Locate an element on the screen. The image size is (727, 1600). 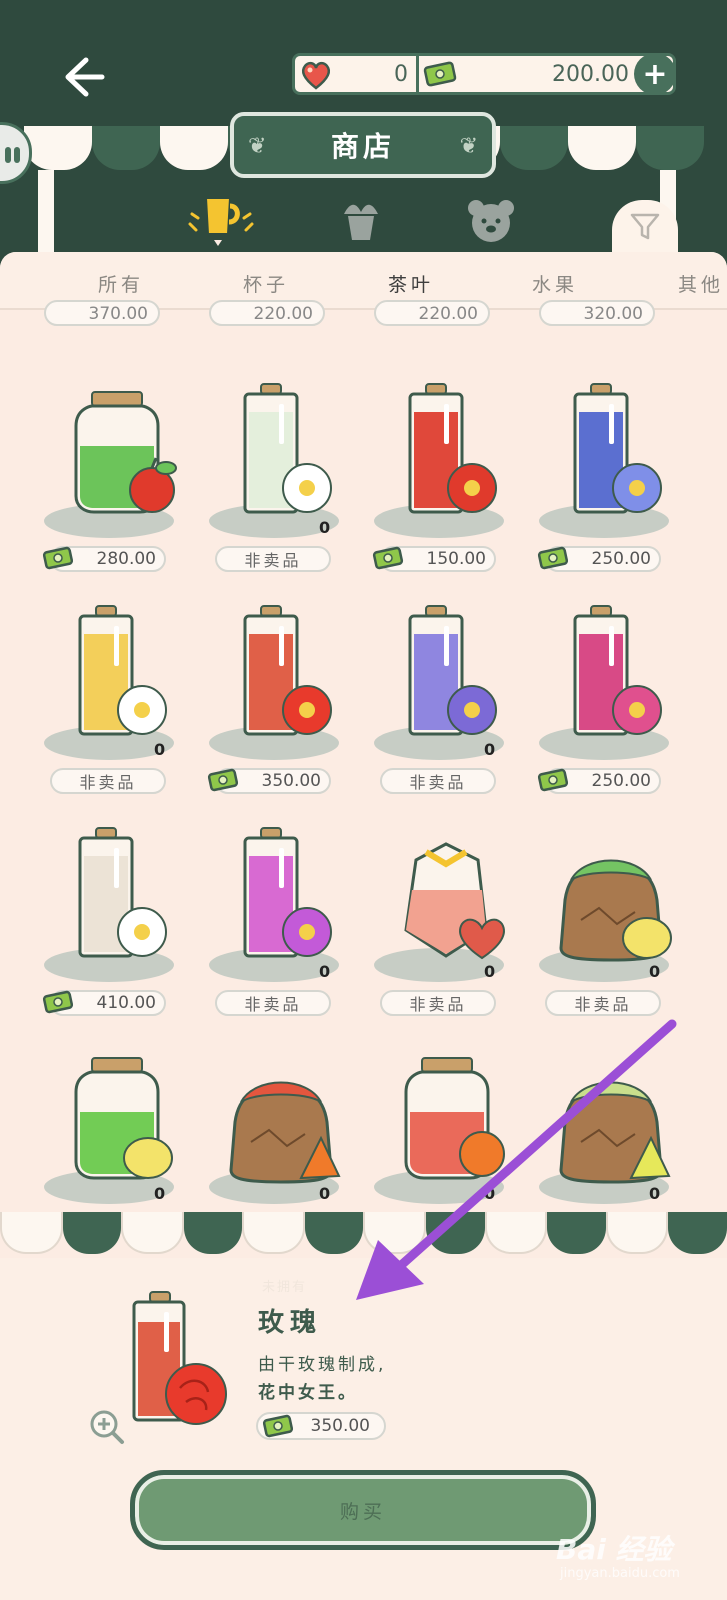
shop-item-sack-yellow-green: 0非卖品 is located at coordinates (613, 1127).